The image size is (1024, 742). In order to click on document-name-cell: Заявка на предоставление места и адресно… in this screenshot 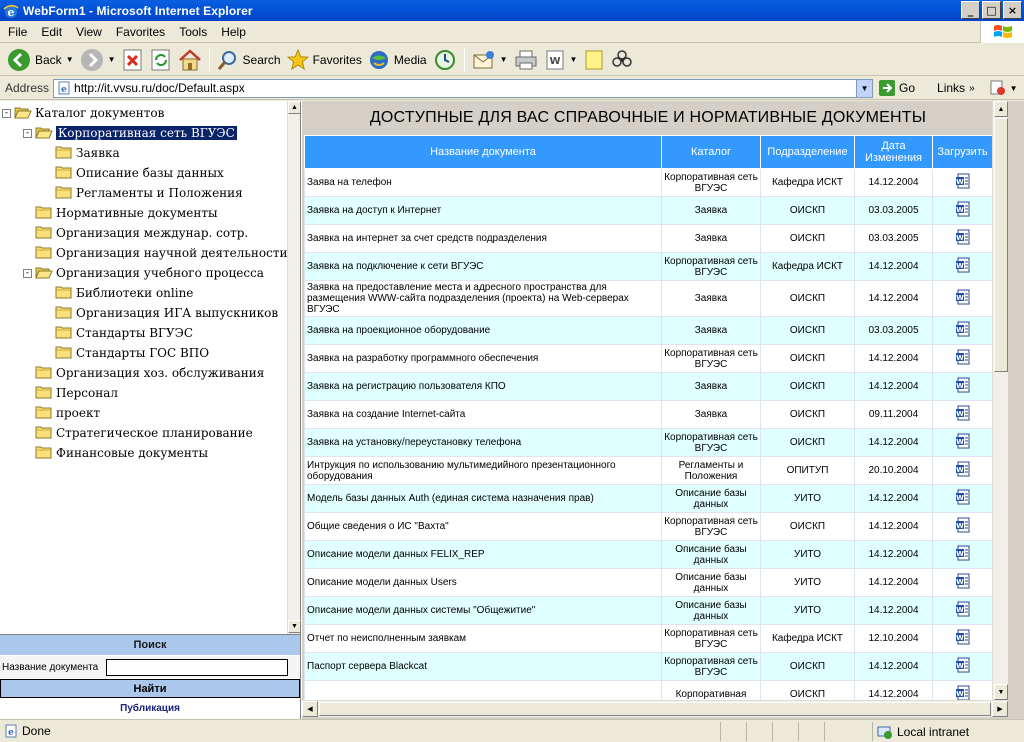, I will do `click(483, 298)`.